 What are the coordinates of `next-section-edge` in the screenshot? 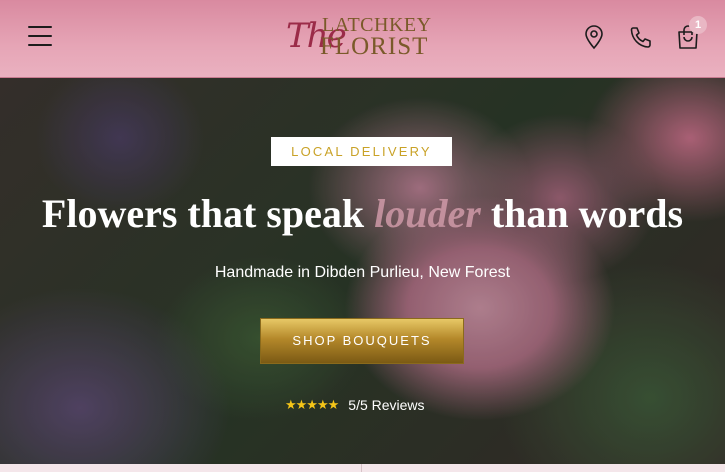 It's located at (362, 468).